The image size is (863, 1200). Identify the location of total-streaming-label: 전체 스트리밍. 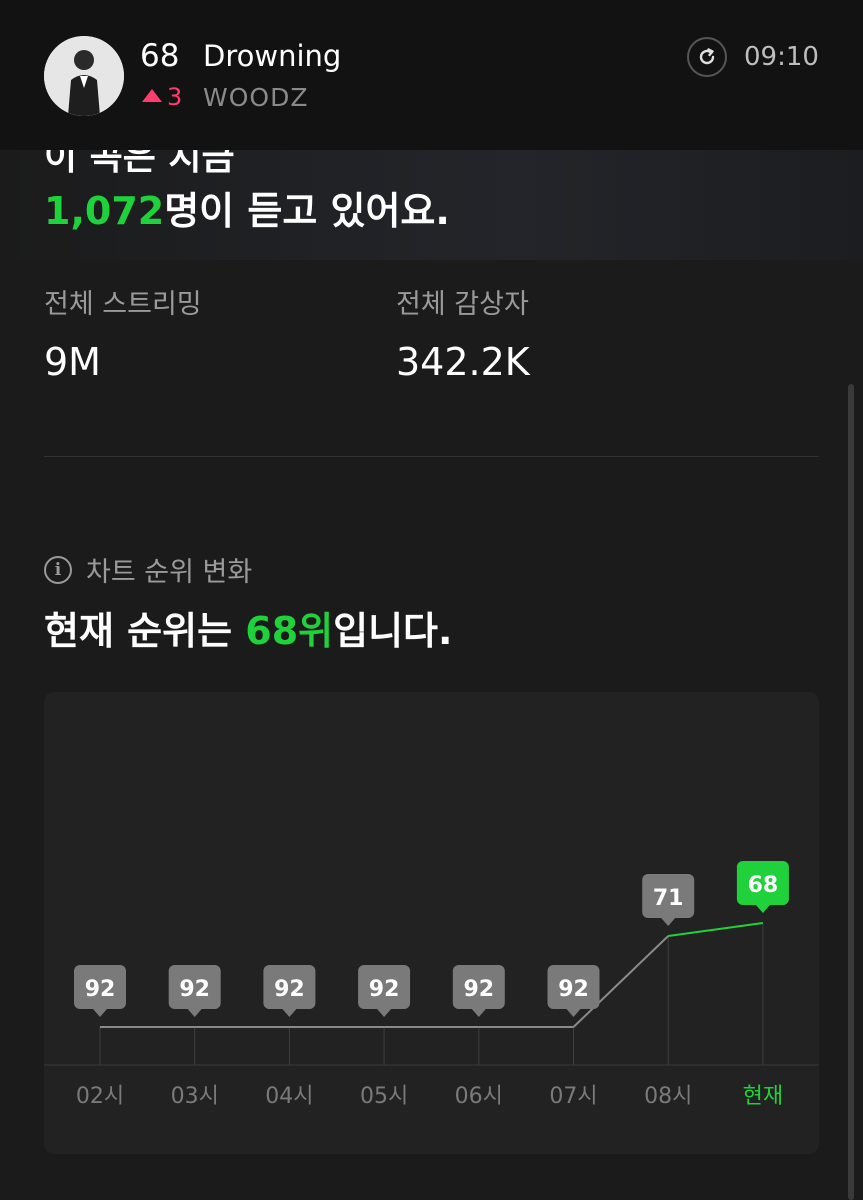
(123, 304).